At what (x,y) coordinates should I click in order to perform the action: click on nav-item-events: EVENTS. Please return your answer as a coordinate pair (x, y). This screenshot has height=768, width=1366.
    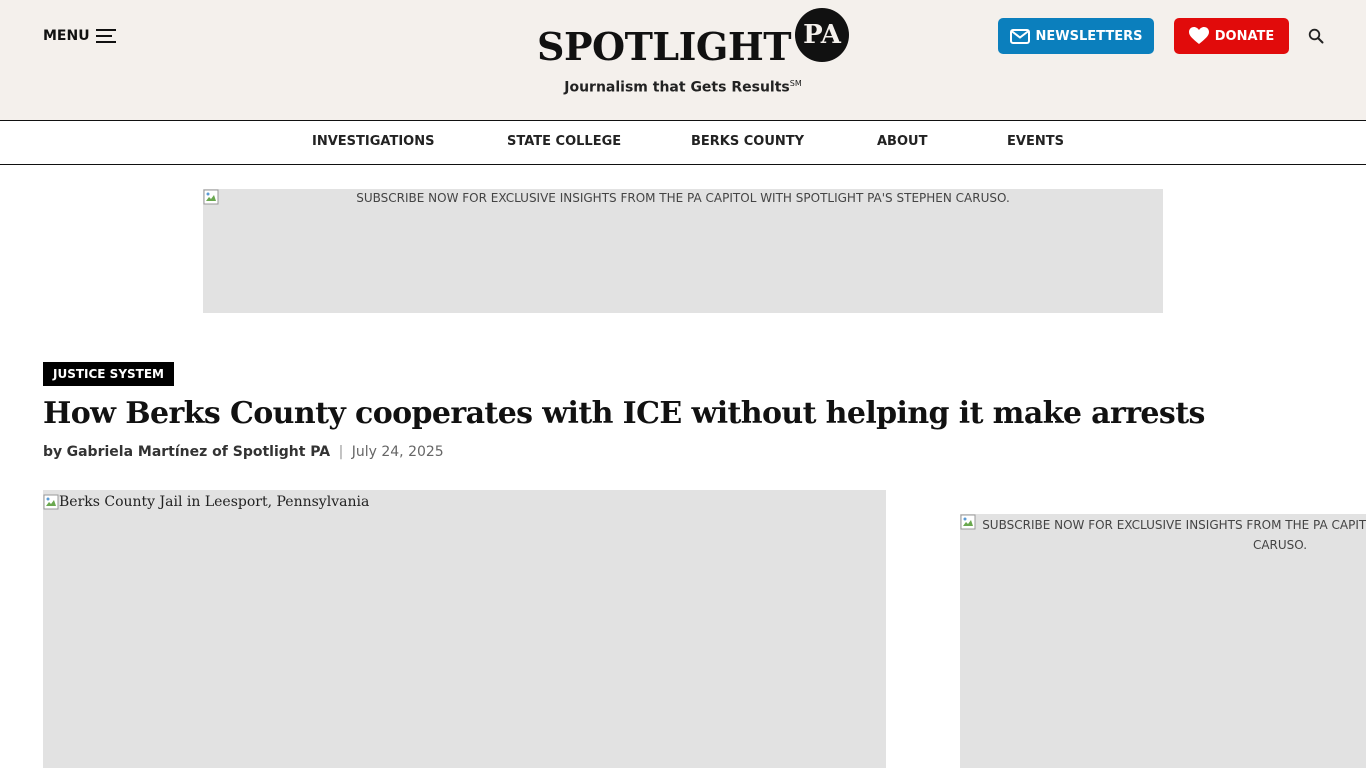
    Looking at the image, I should click on (1035, 141).